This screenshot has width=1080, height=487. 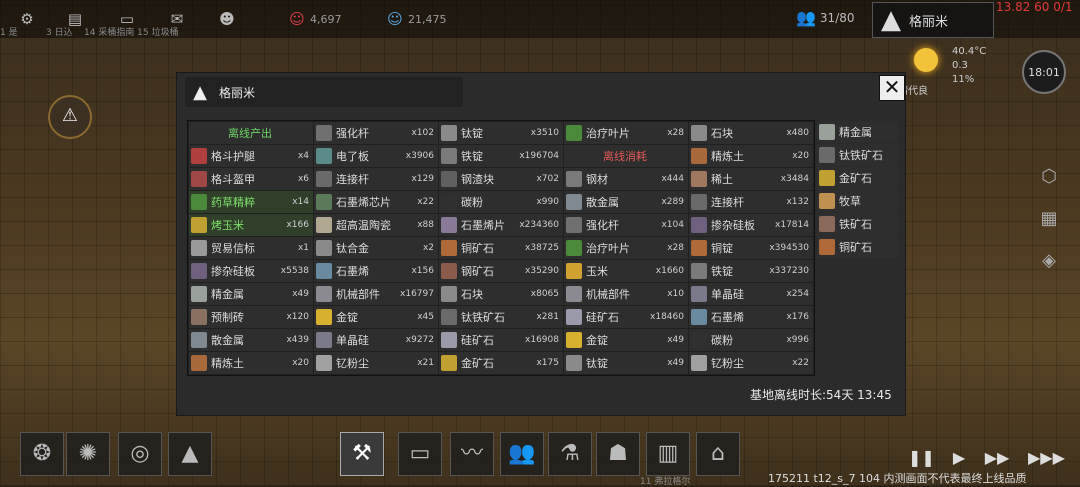 What do you see at coordinates (522, 454) in the screenshot?
I see `crew-button: 👥` at bounding box center [522, 454].